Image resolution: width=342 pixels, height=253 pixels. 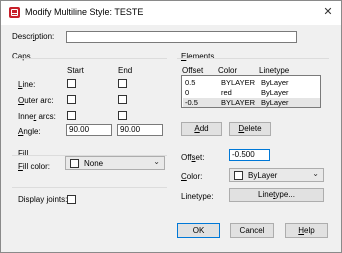 I want to click on outer-arc-label: Outer arc:, so click(x=36, y=100).